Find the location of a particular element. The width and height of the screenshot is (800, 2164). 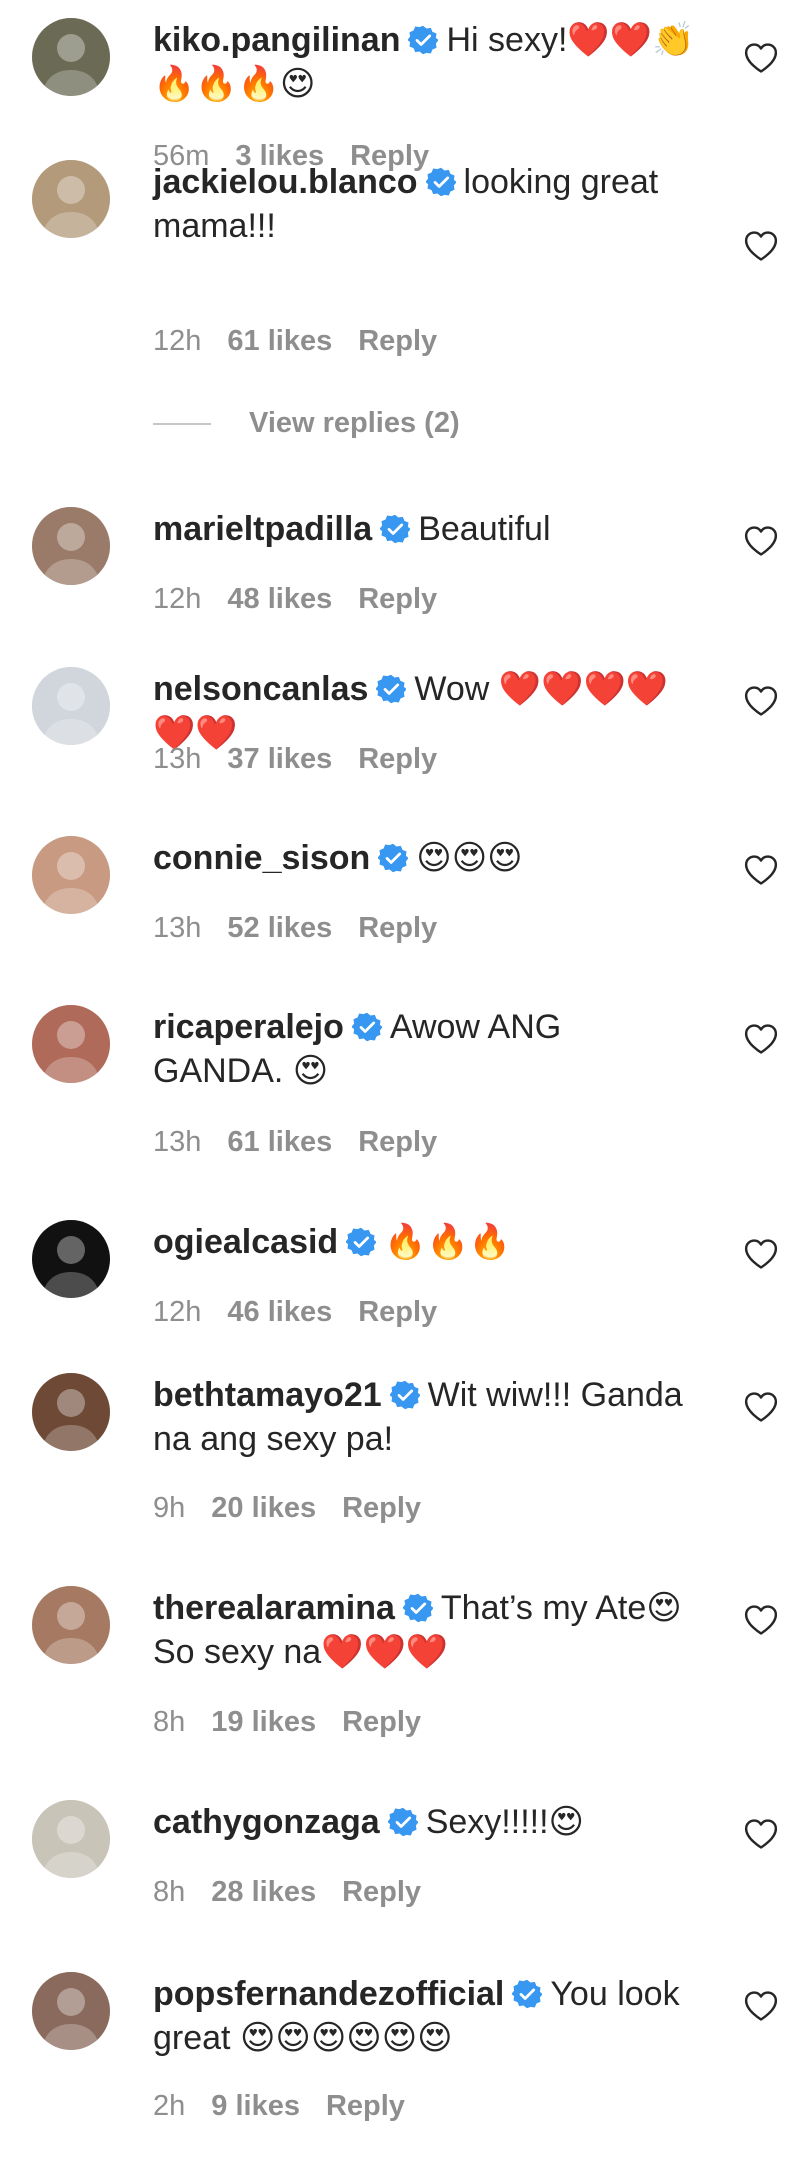

comment-meta: 12h 61 likes Reply is located at coordinates (308, 341).